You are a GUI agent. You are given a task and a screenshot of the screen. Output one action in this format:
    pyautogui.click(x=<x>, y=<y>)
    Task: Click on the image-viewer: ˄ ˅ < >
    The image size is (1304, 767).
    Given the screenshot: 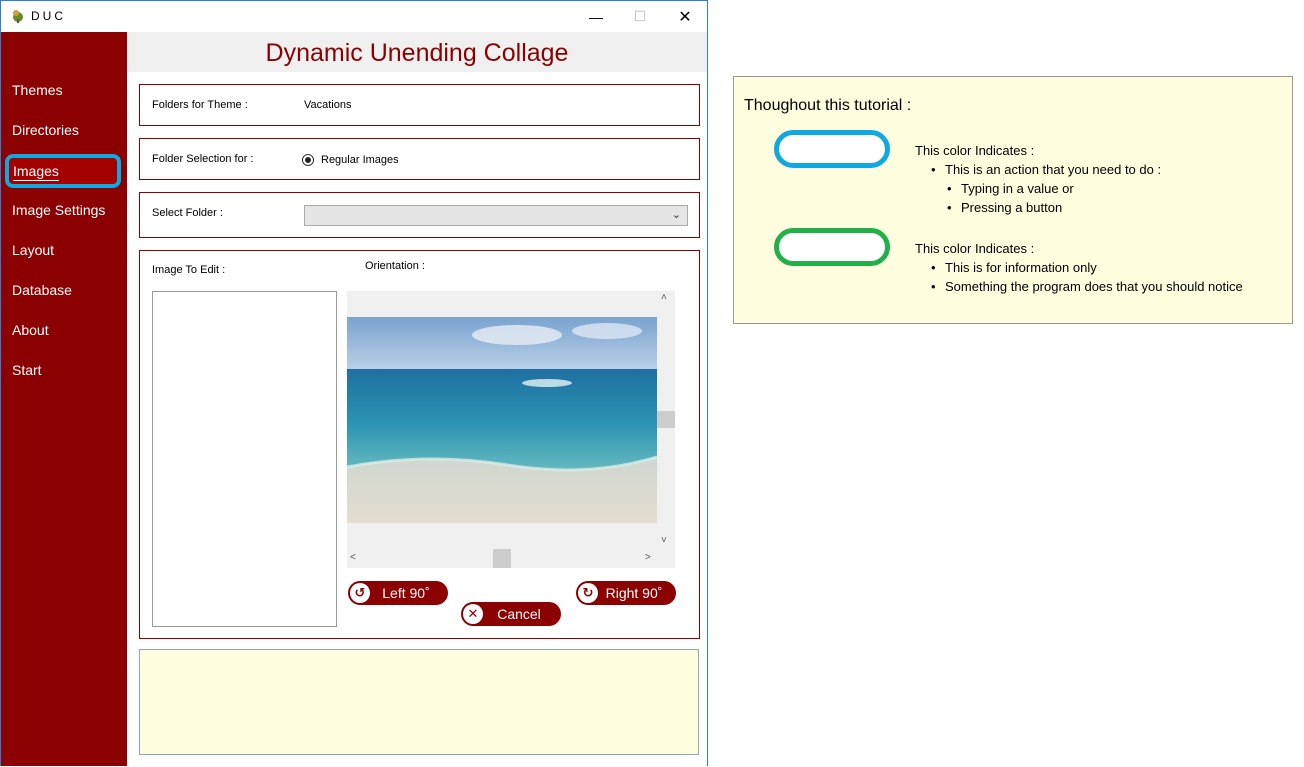 What is the action you would take?
    pyautogui.click(x=511, y=429)
    